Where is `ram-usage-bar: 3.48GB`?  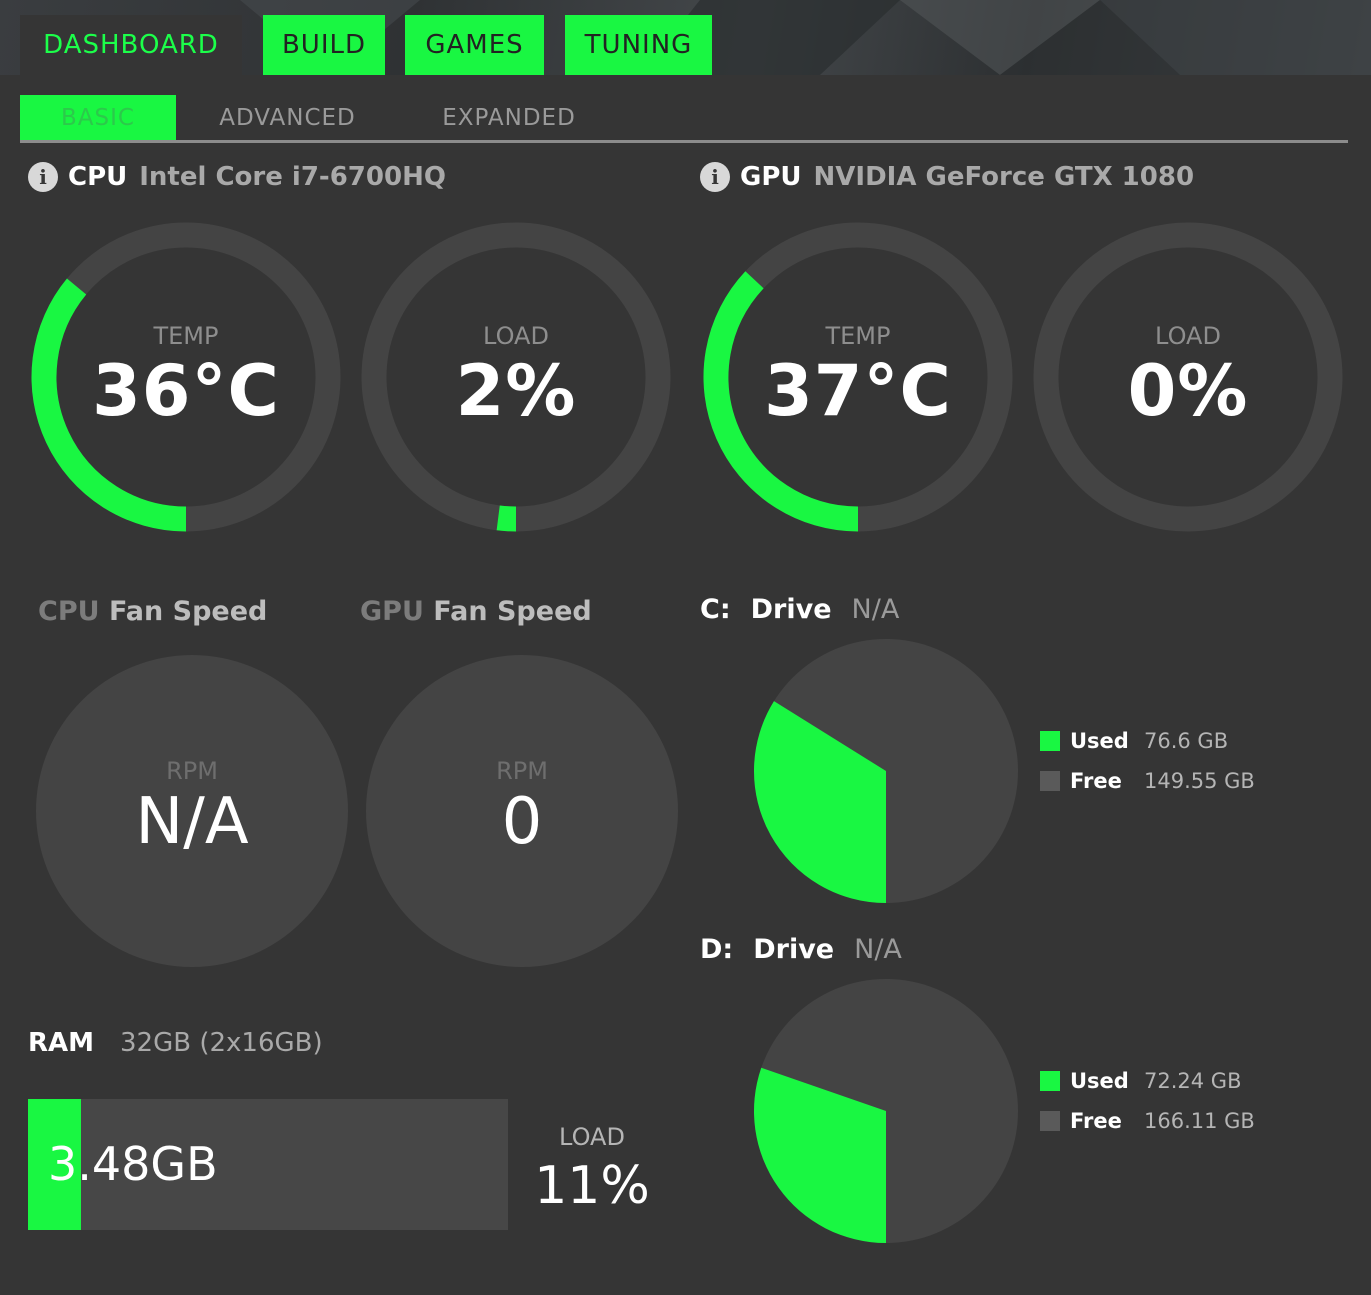 ram-usage-bar: 3.48GB is located at coordinates (268, 1164).